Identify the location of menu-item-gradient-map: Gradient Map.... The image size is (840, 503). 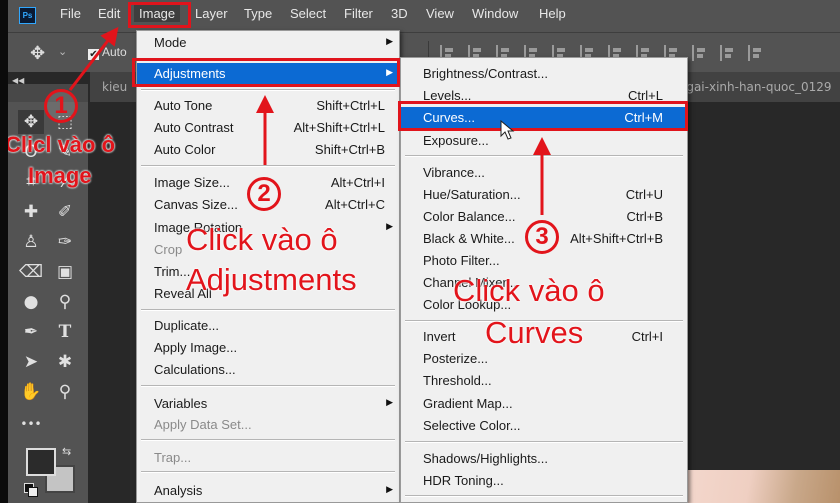
(544, 404).